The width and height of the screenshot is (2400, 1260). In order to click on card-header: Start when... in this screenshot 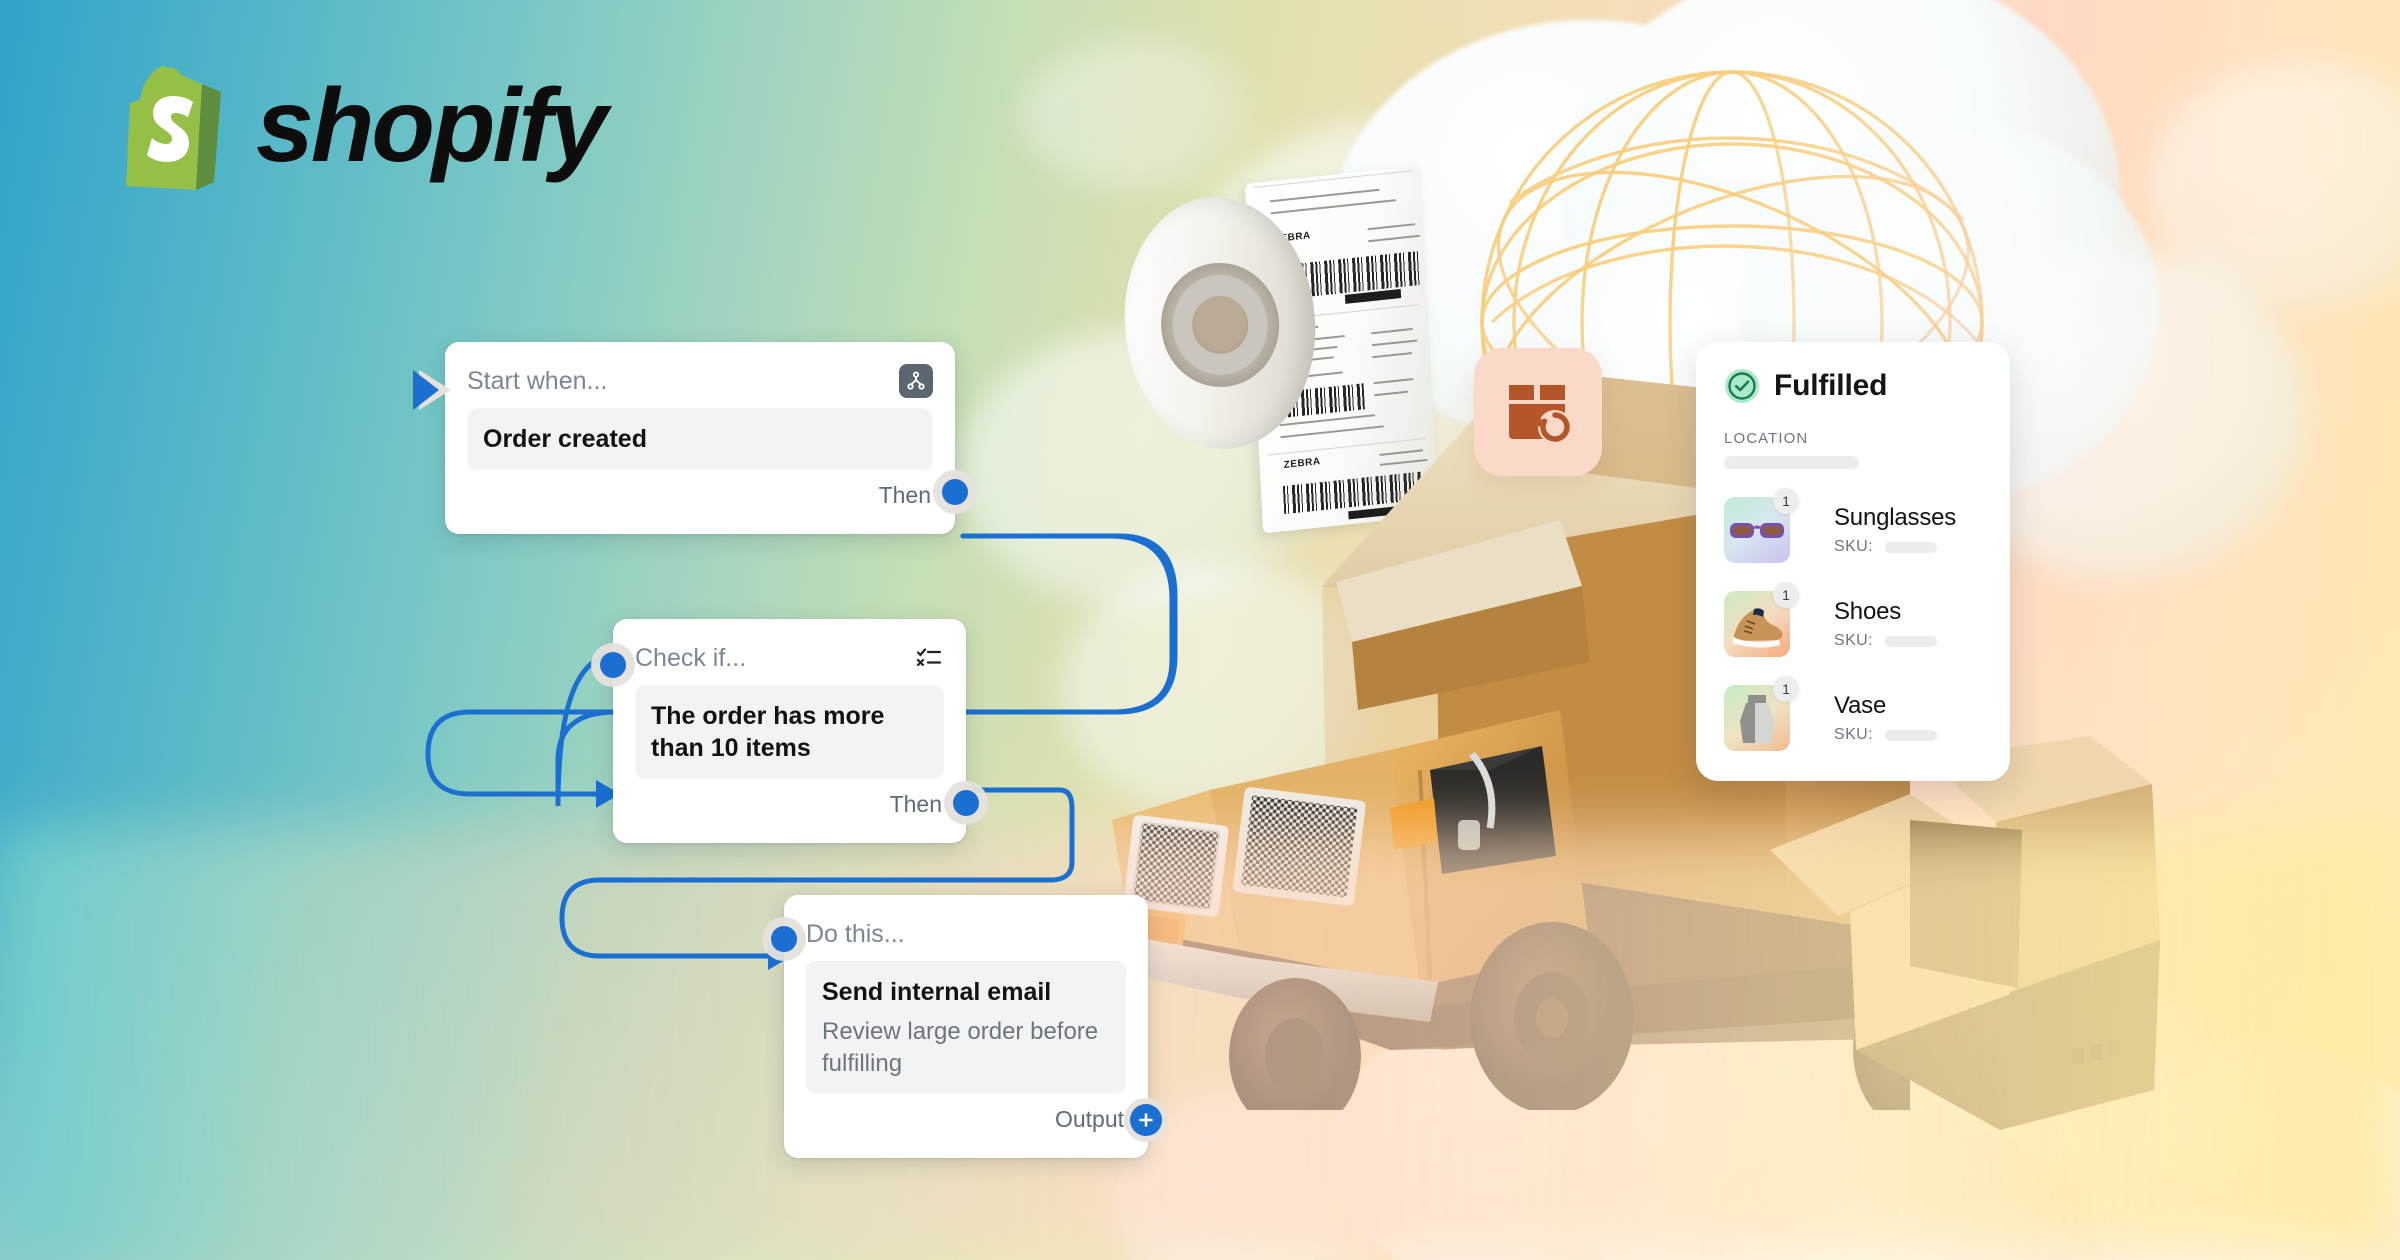, I will do `click(700, 381)`.